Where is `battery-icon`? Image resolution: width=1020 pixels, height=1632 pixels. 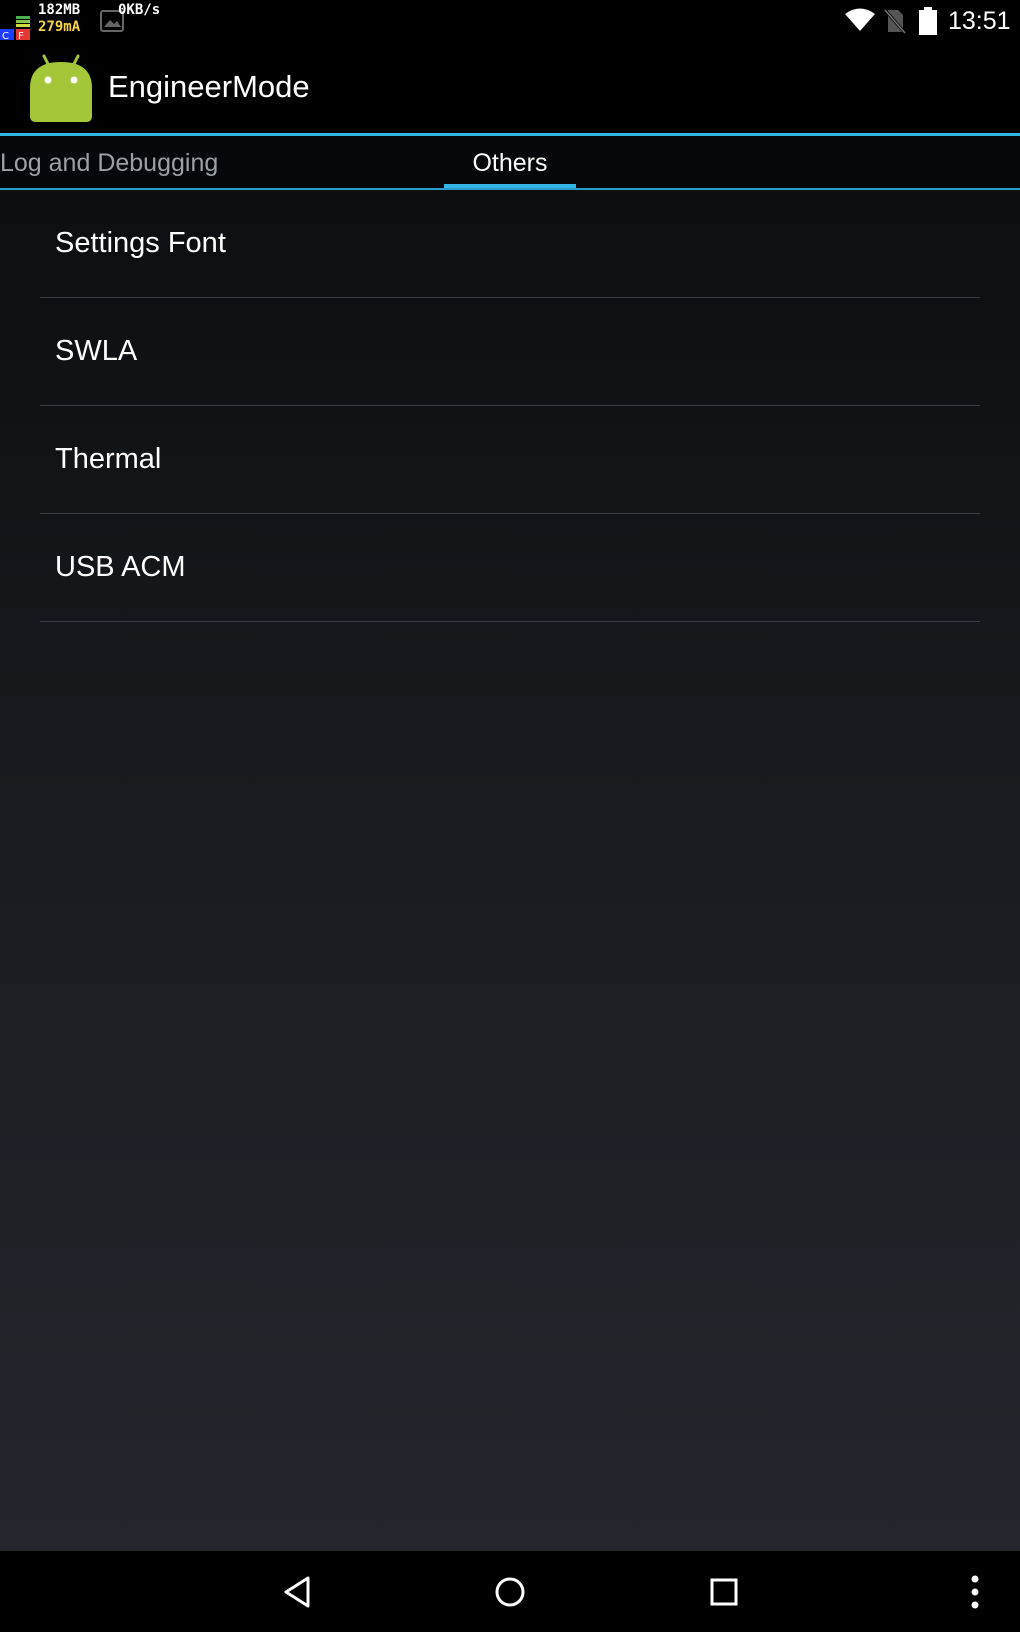
battery-icon is located at coordinates (928, 21).